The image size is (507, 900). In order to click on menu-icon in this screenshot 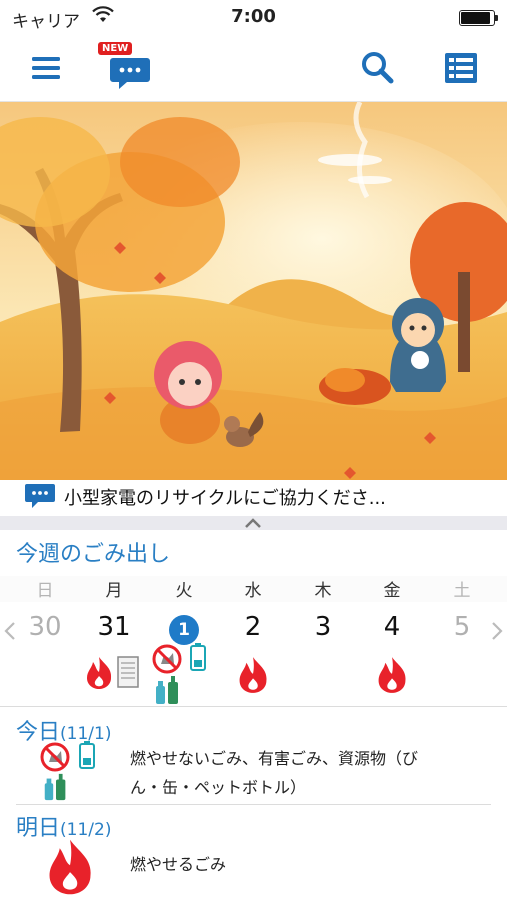, I will do `click(46, 68)`.